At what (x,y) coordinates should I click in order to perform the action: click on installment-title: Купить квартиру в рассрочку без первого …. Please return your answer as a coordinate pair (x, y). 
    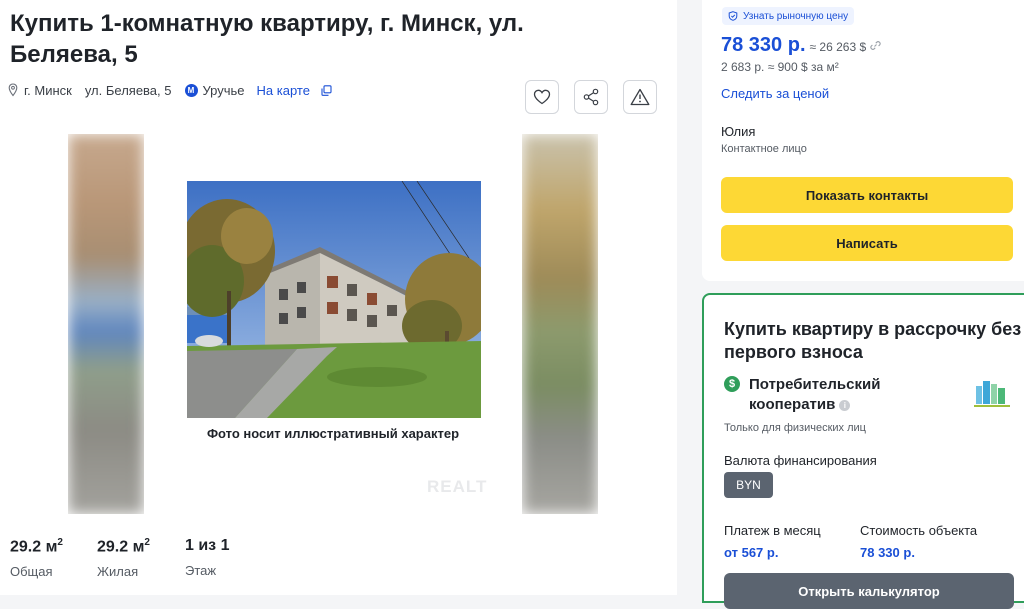
    Looking at the image, I should click on (873, 340).